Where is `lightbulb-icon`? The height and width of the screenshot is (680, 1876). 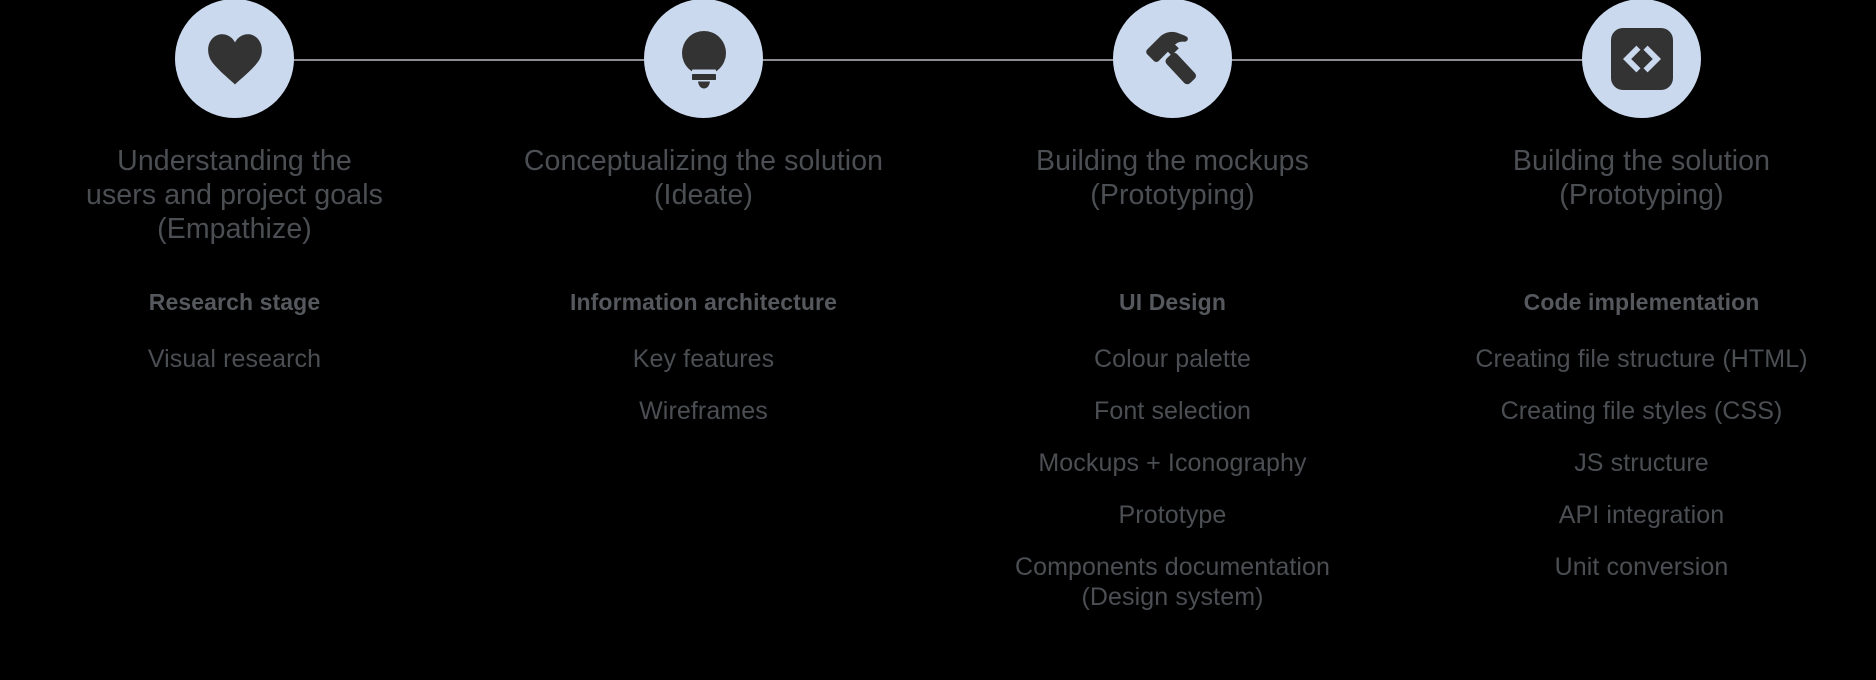
lightbulb-icon is located at coordinates (704, 59).